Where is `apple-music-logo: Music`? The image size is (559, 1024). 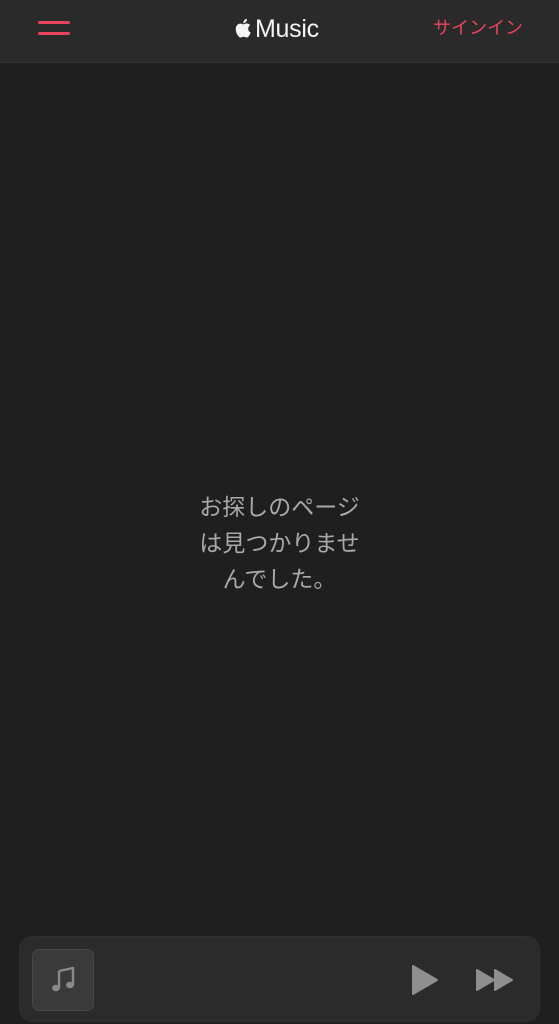 apple-music-logo: Music is located at coordinates (276, 29).